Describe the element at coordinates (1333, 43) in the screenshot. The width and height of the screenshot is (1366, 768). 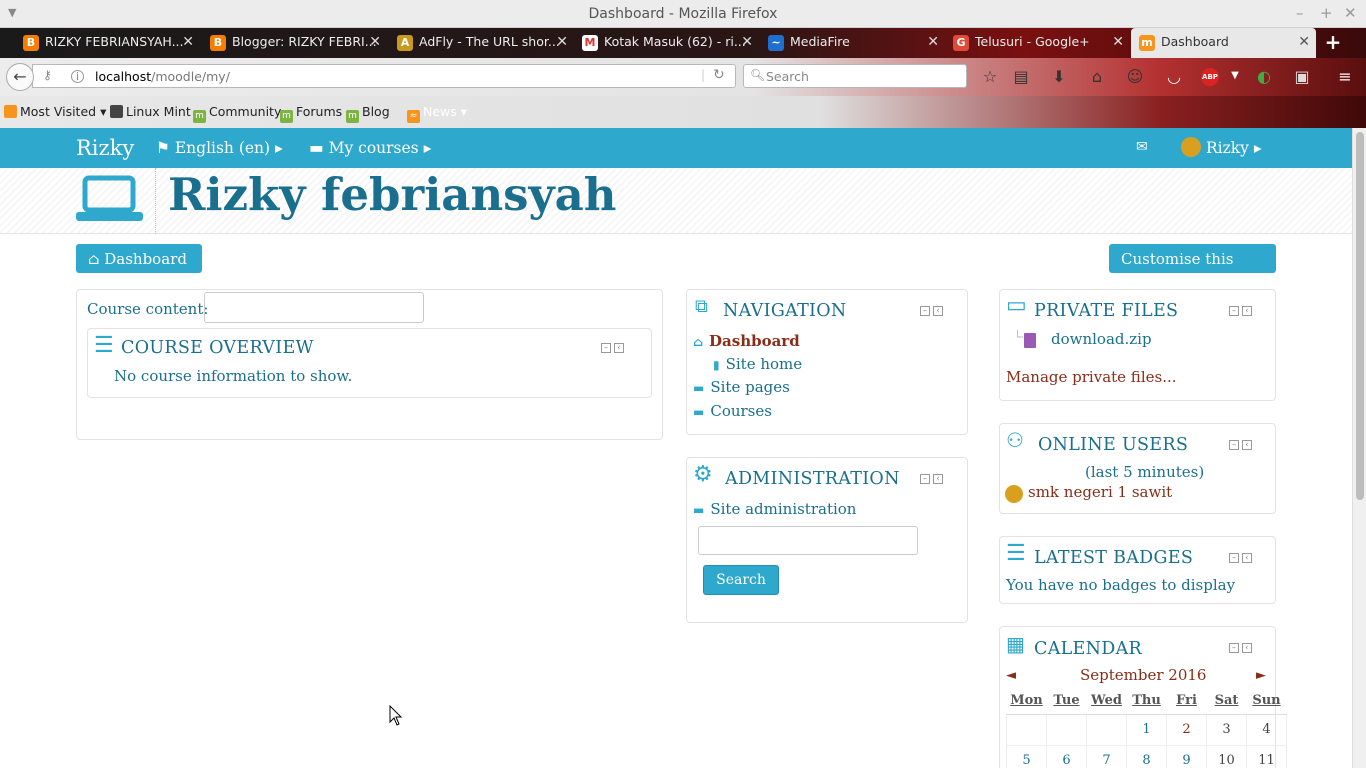
I see `new-tab-button: +` at that location.